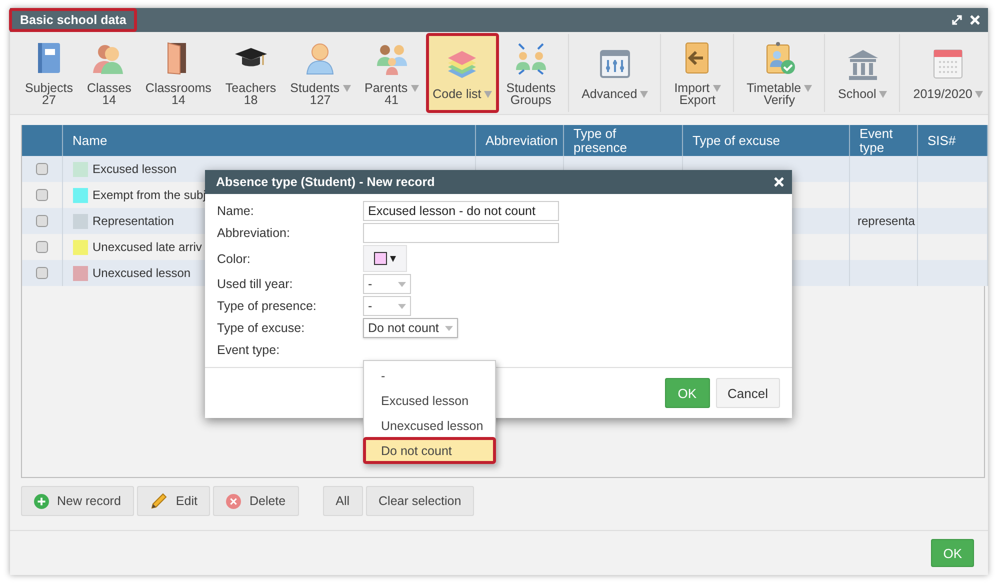 This screenshot has width=999, height=583. What do you see at coordinates (957, 20) in the screenshot?
I see `maximize-icon` at bounding box center [957, 20].